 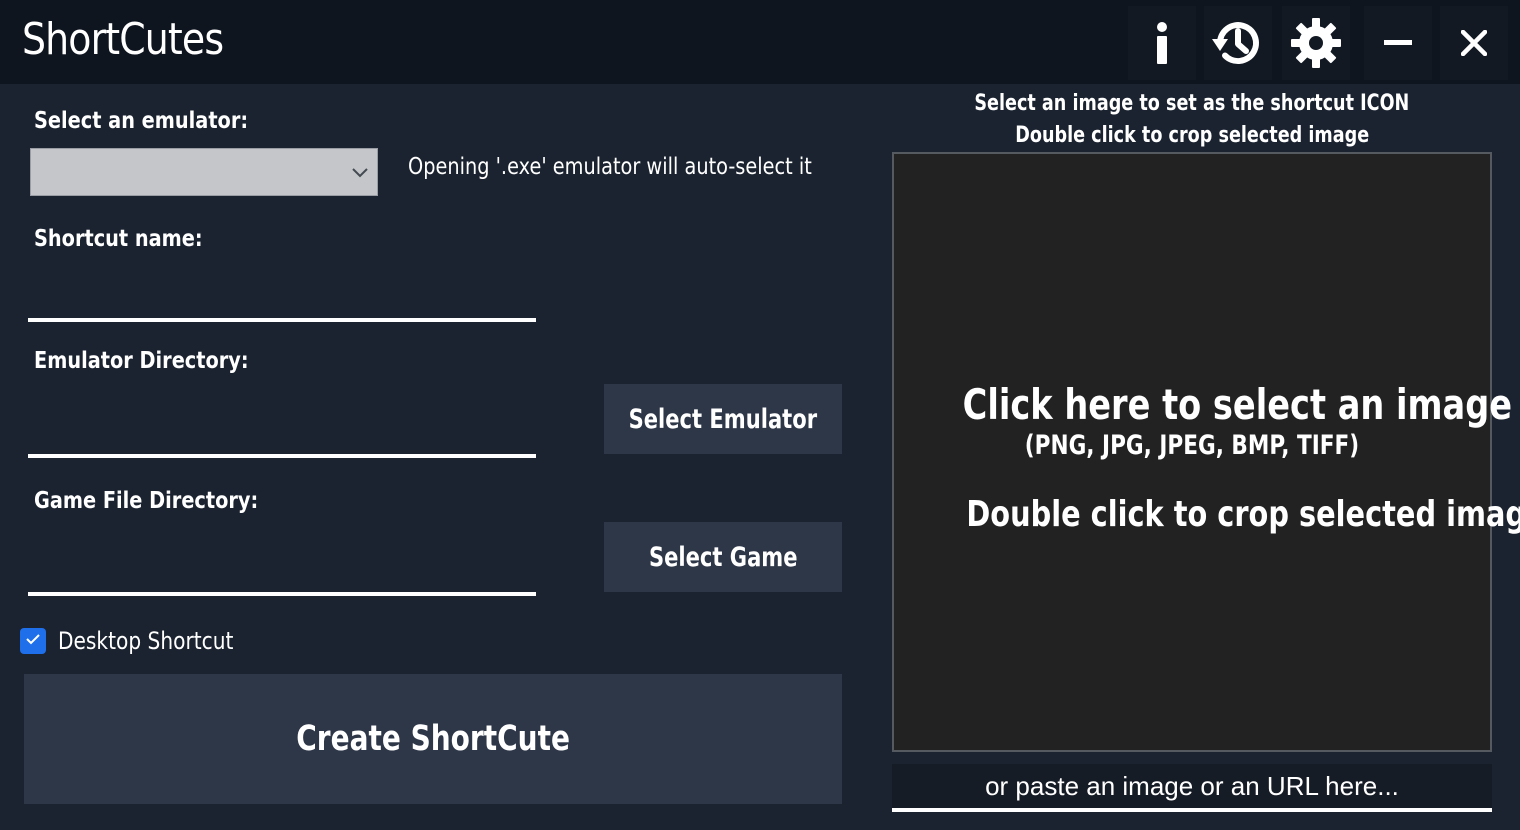 I want to click on create-shortcute-button: Create ShortCute, so click(x=433, y=739).